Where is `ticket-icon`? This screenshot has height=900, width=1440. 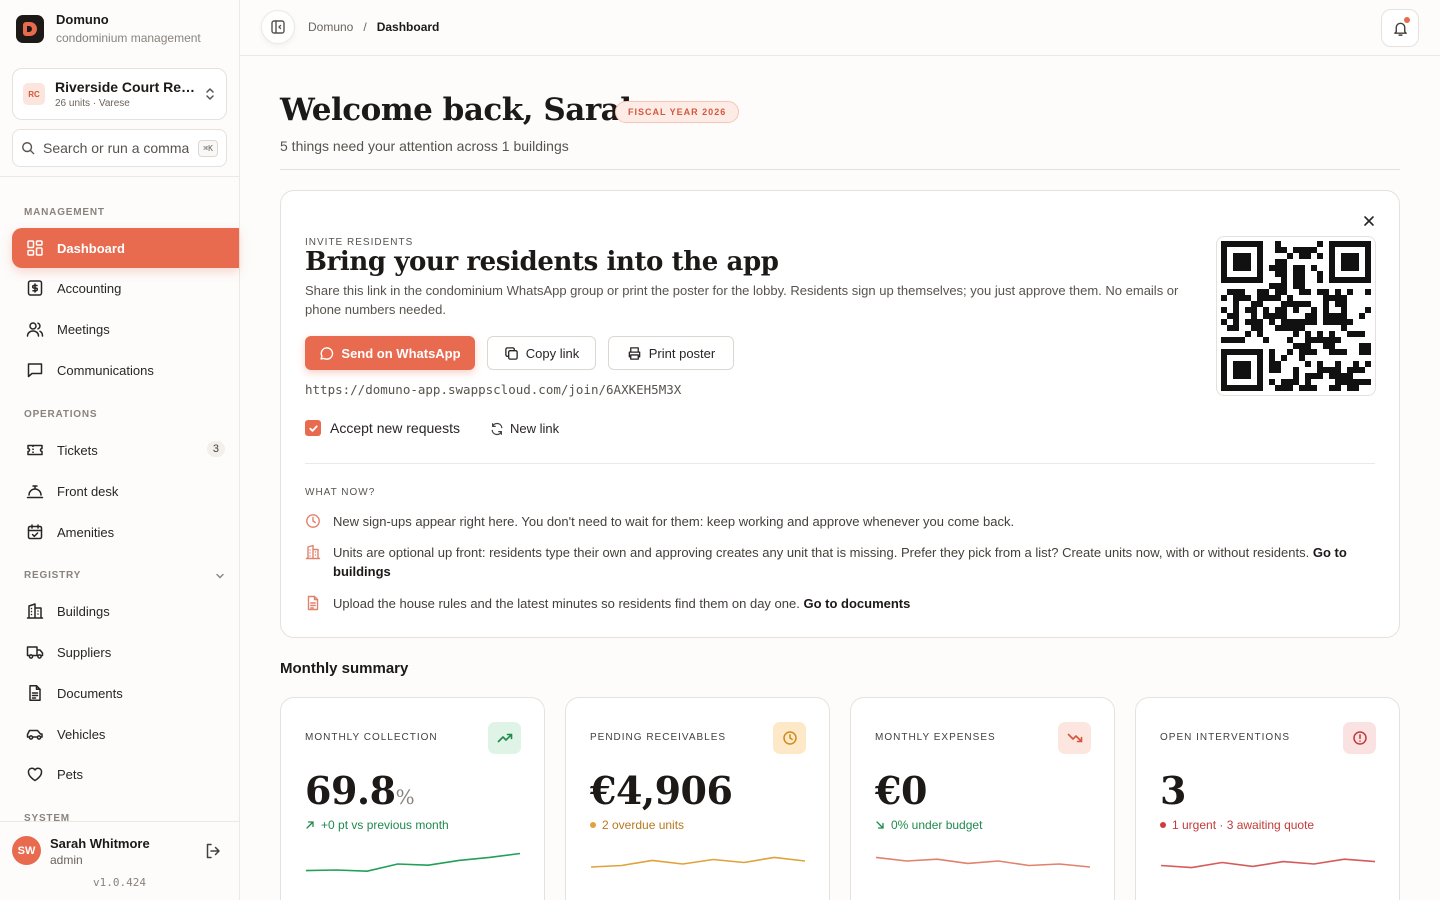 ticket-icon is located at coordinates (35, 450).